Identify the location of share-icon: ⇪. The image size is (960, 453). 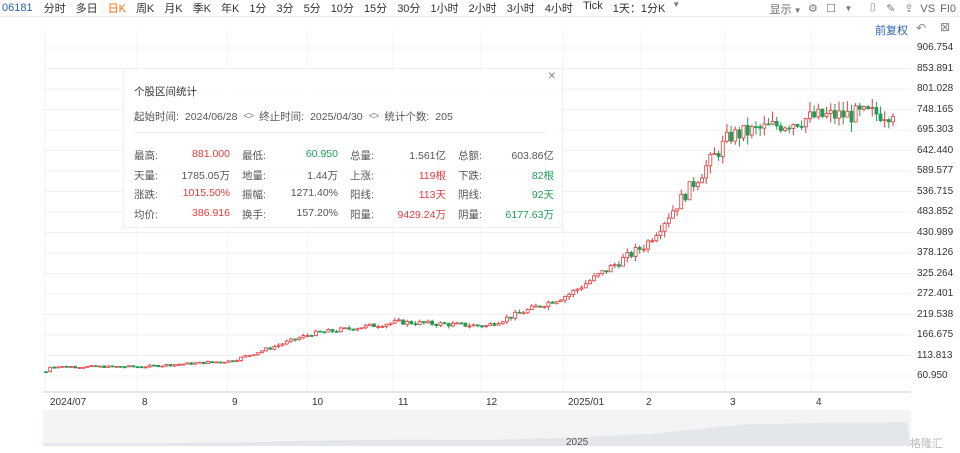
(908, 8).